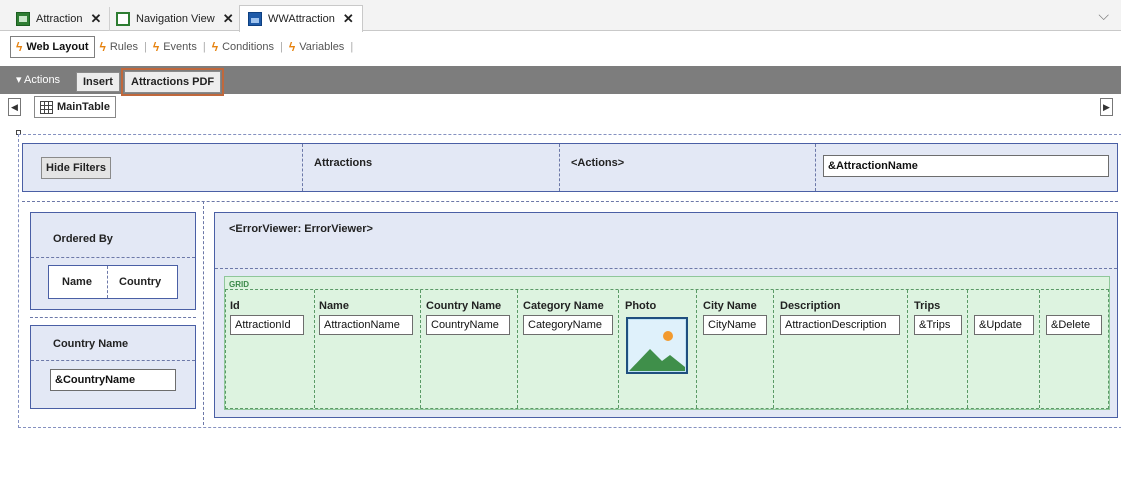 This screenshot has width=1121, height=500. What do you see at coordinates (113, 261) in the screenshot?
I see `order-by-table: Ordered By Name Country` at bounding box center [113, 261].